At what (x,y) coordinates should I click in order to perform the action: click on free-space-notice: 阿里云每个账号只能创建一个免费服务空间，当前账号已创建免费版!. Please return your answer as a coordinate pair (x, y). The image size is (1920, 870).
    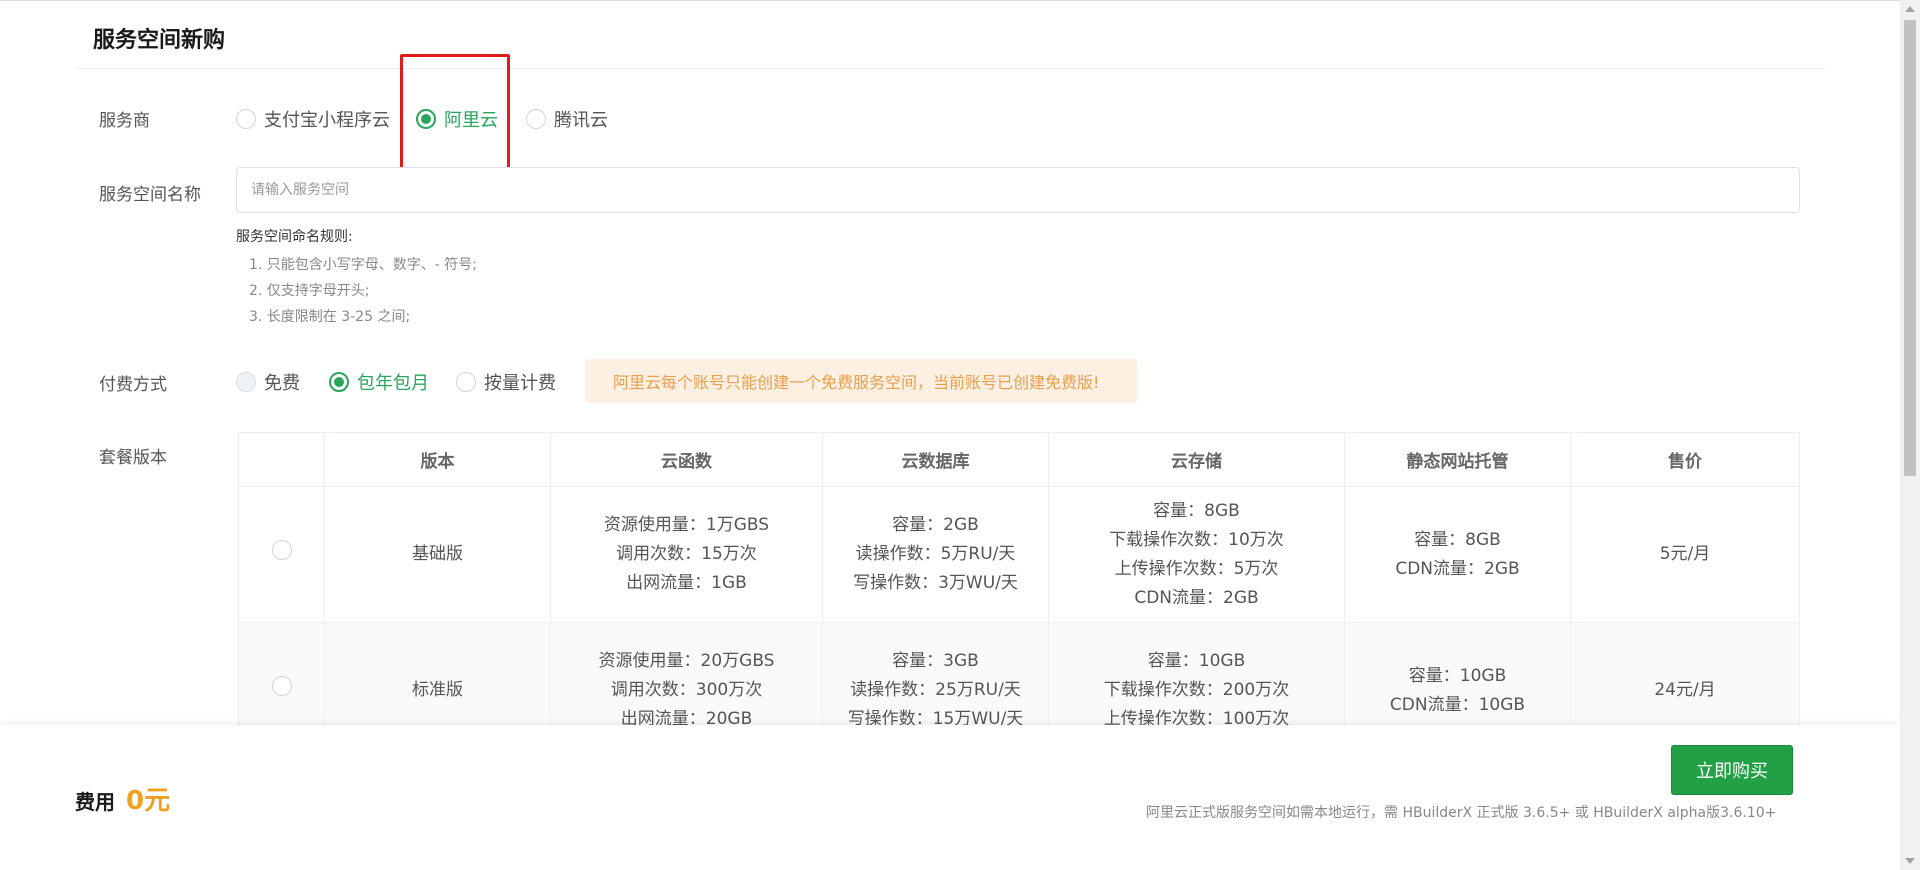
    Looking at the image, I should click on (861, 381).